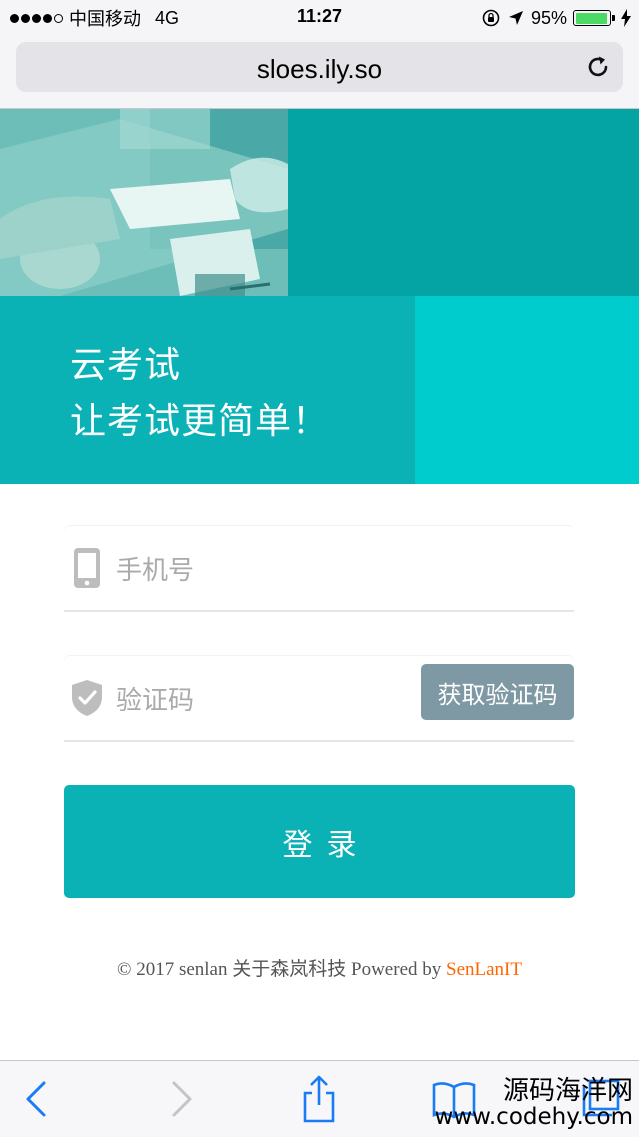 The image size is (639, 1137). What do you see at coordinates (289, 969) in the screenshot?
I see `about-link: 关于森岚科技` at bounding box center [289, 969].